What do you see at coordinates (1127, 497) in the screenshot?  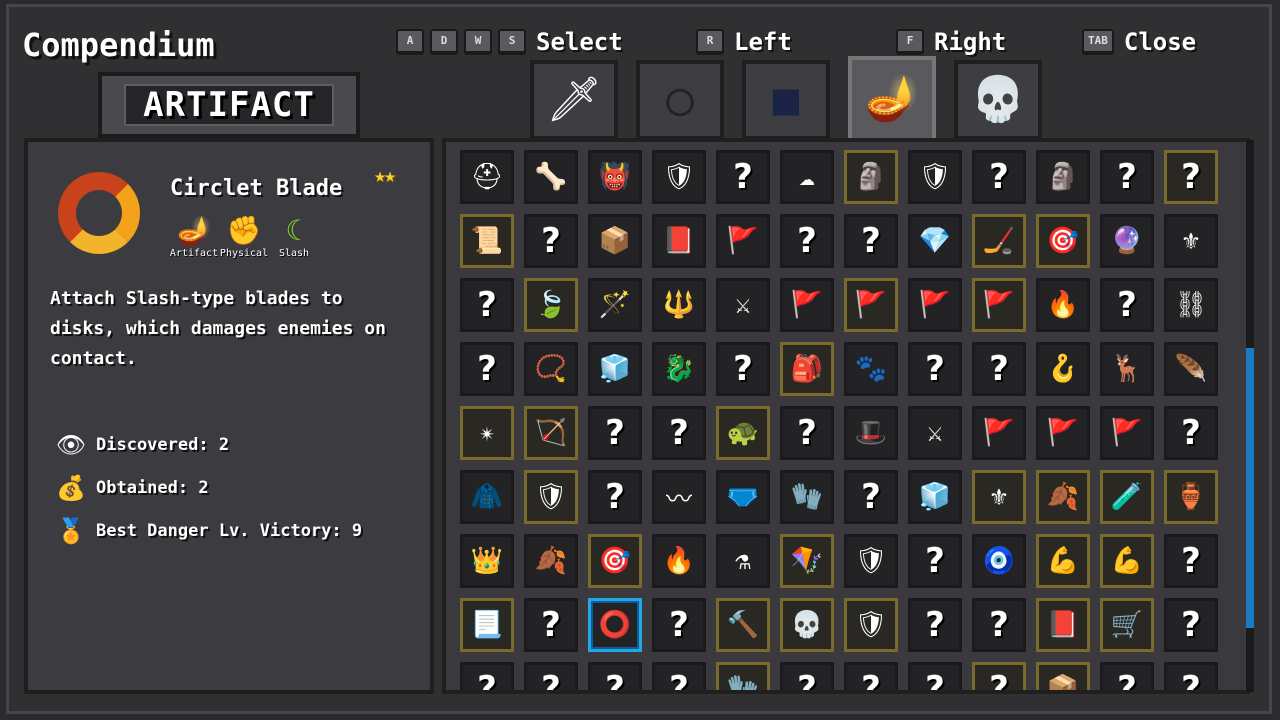 I see `item-cell-potion: 🧪` at bounding box center [1127, 497].